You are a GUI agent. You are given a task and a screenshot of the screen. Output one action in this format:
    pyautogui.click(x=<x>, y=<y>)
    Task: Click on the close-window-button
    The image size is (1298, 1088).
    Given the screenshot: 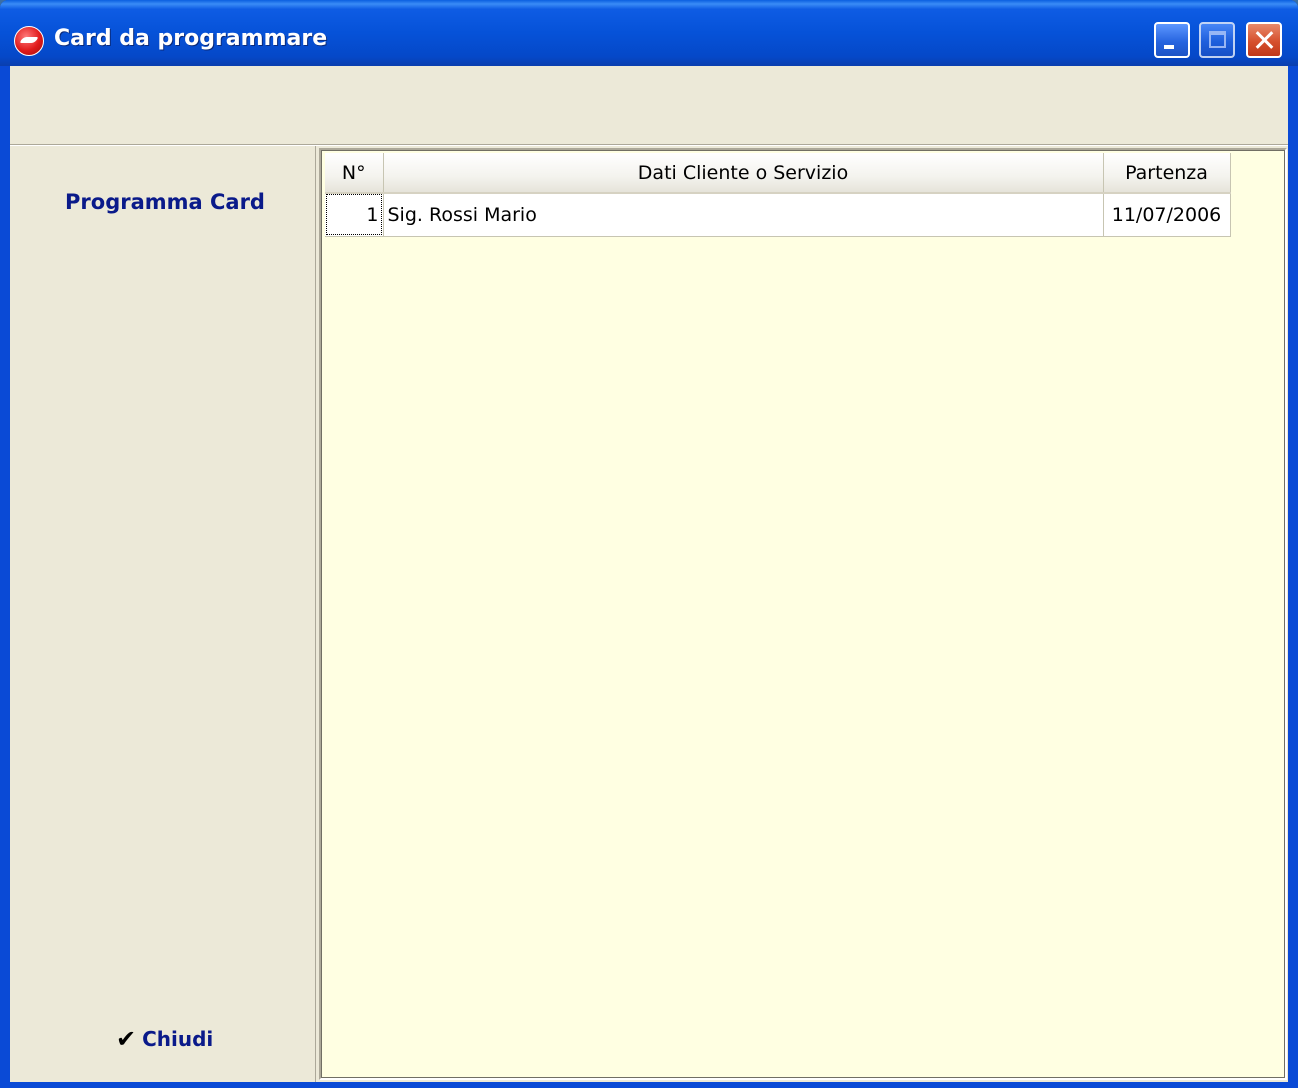 What is the action you would take?
    pyautogui.click(x=1264, y=40)
    